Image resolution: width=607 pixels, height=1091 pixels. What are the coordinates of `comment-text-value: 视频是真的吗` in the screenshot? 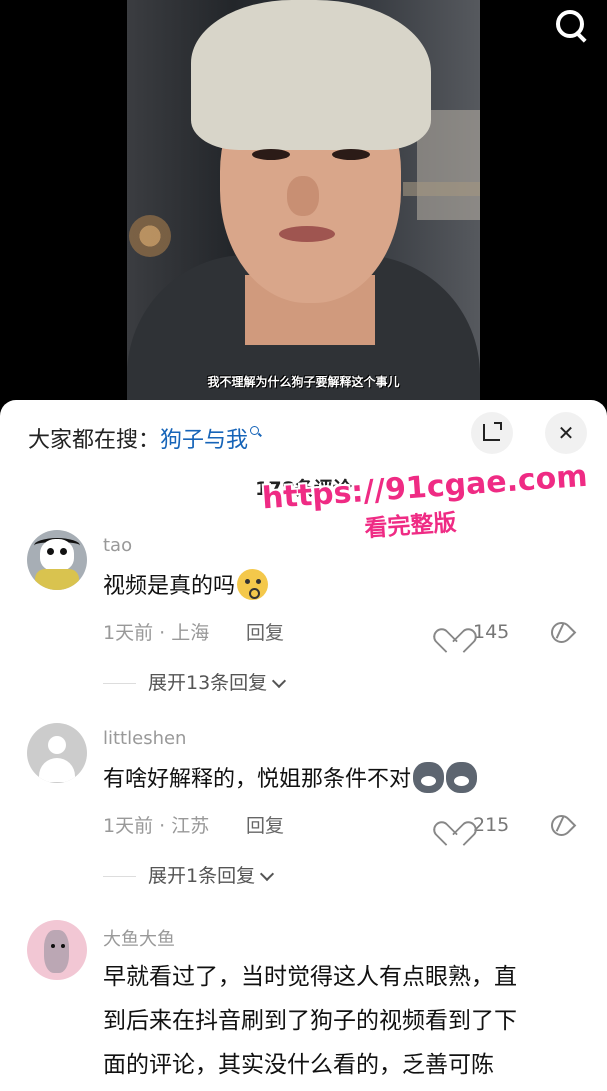 It's located at (169, 586).